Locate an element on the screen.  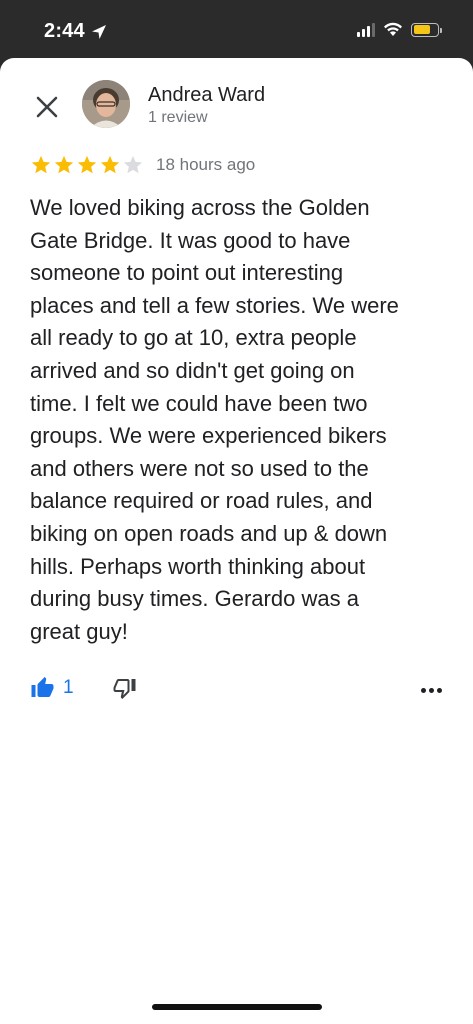
like-button: 1 is located at coordinates (52, 688).